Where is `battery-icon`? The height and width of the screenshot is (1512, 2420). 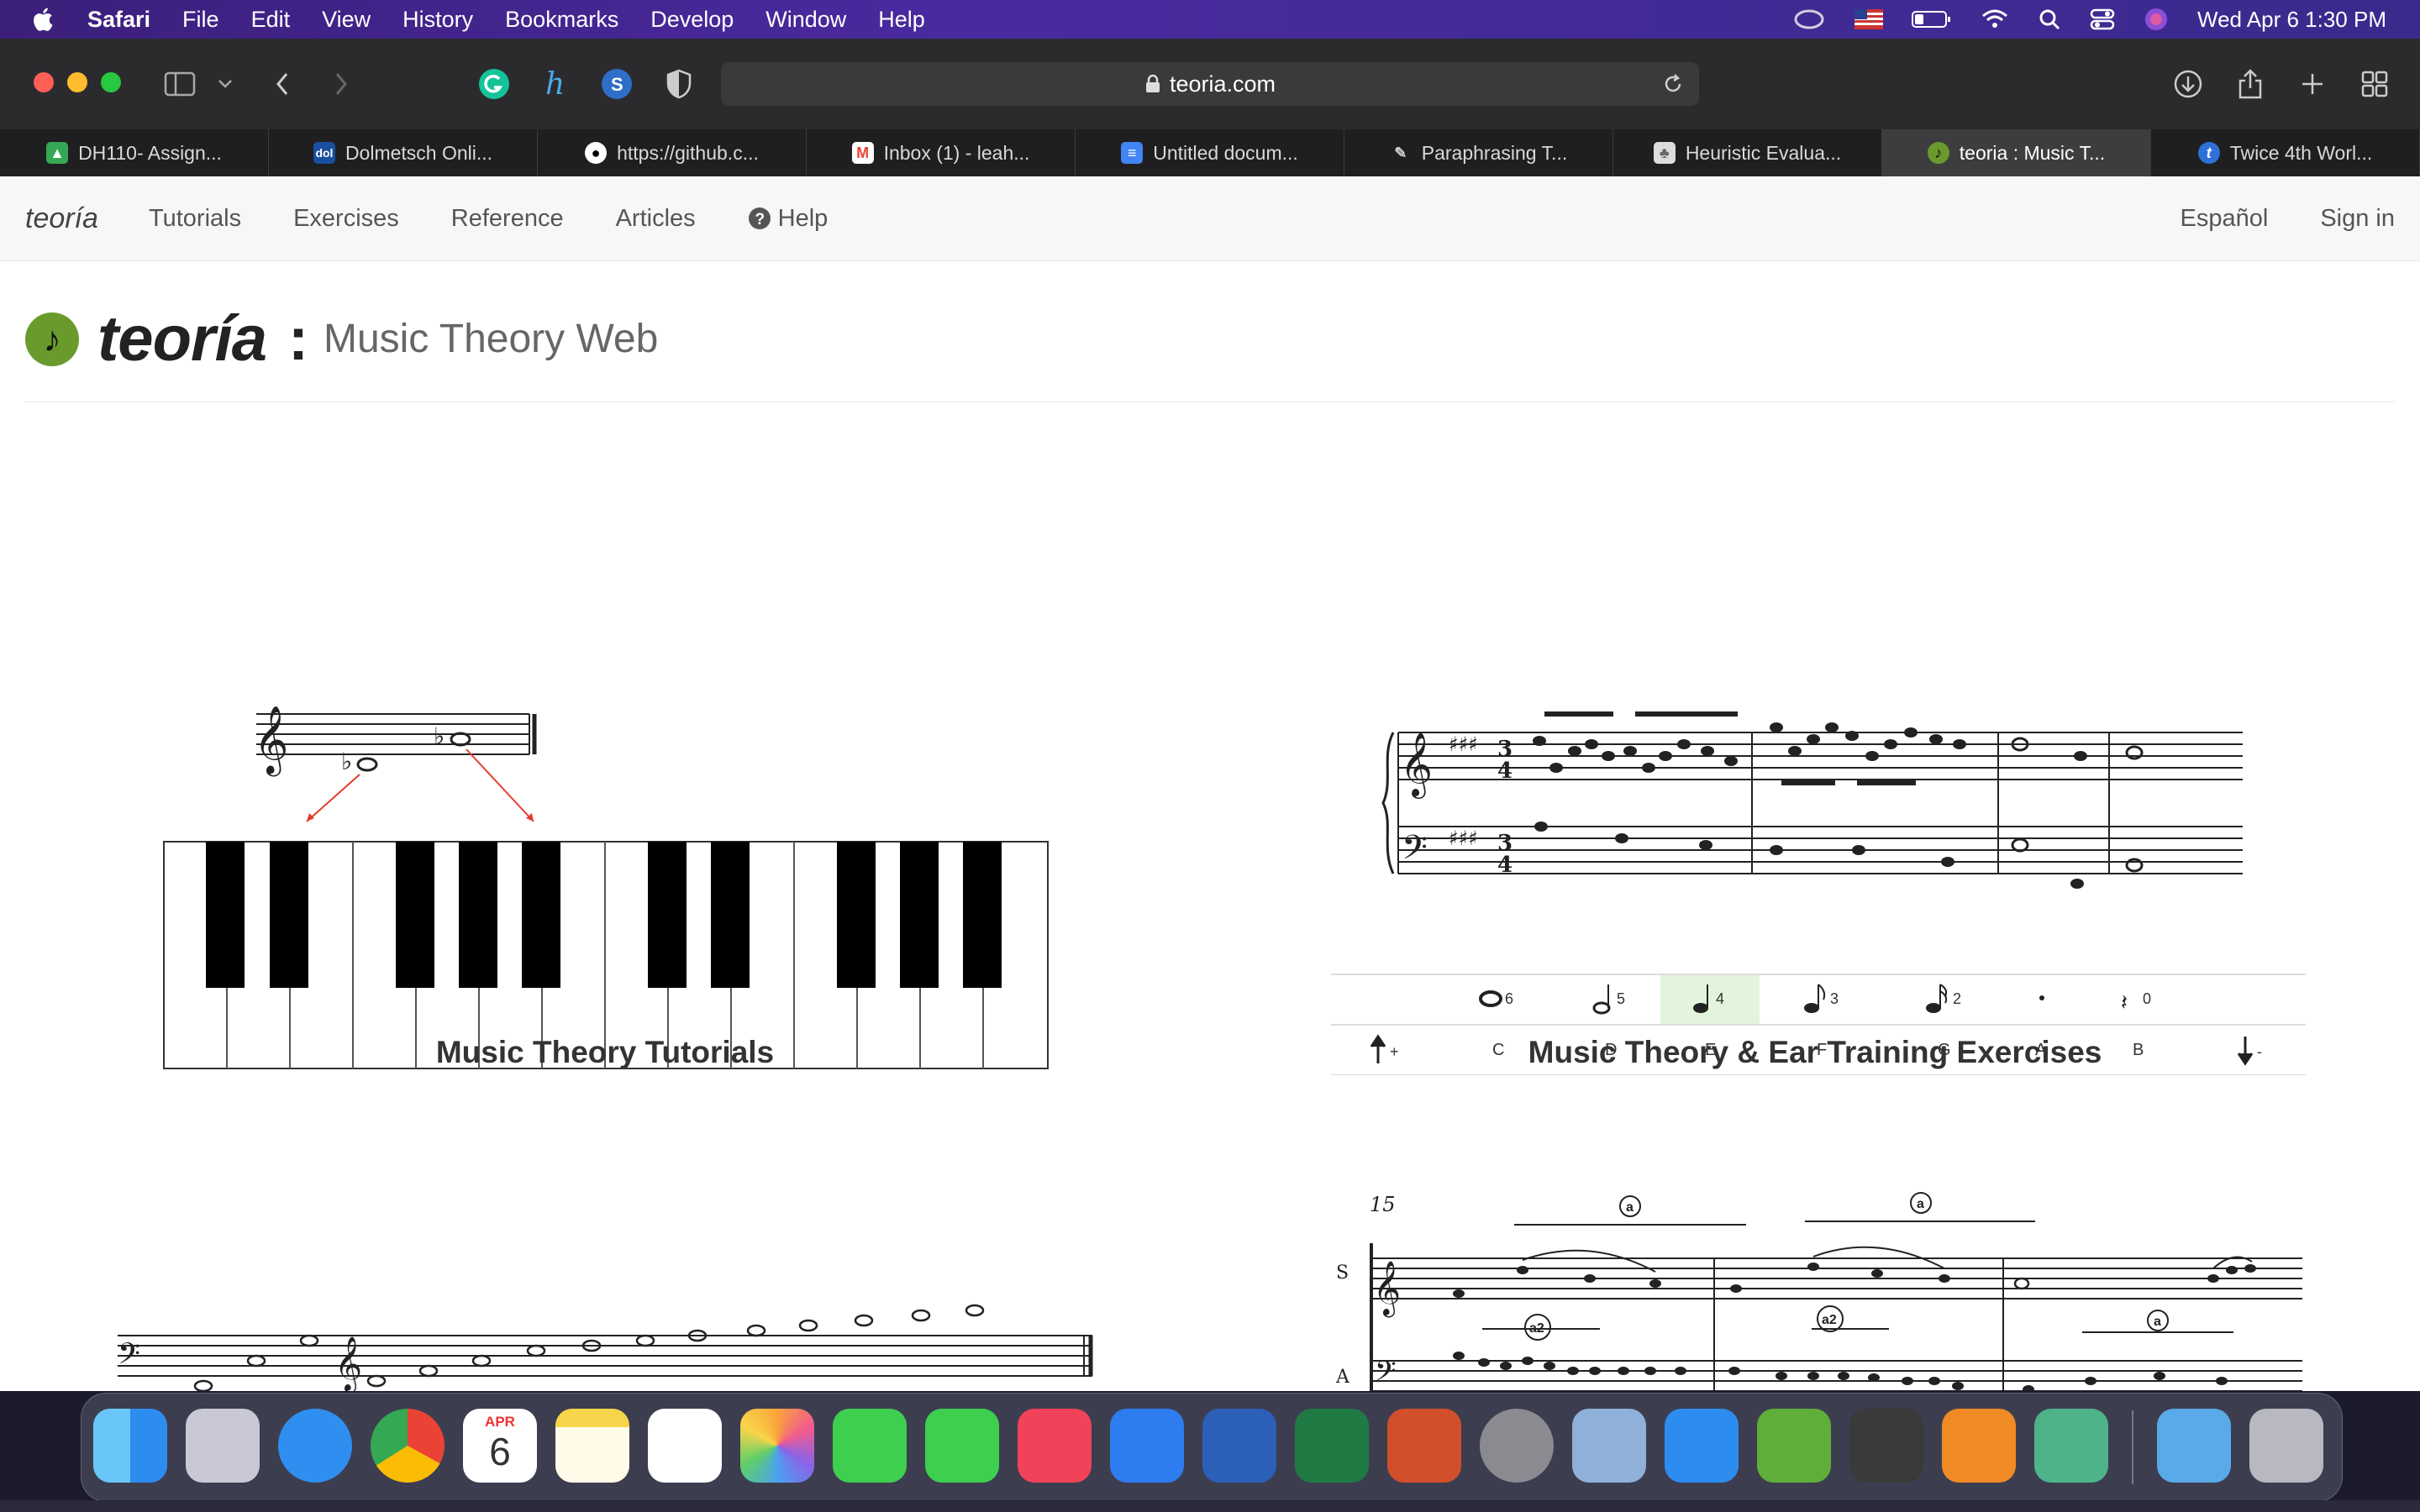 battery-icon is located at coordinates (1932, 19).